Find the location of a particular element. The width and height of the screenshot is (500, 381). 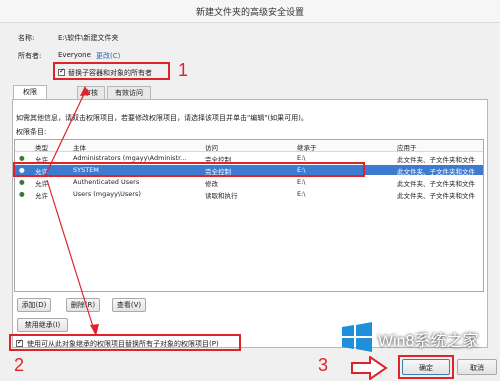

watermark: Win8系统之家 is located at coordinates (417, 338).